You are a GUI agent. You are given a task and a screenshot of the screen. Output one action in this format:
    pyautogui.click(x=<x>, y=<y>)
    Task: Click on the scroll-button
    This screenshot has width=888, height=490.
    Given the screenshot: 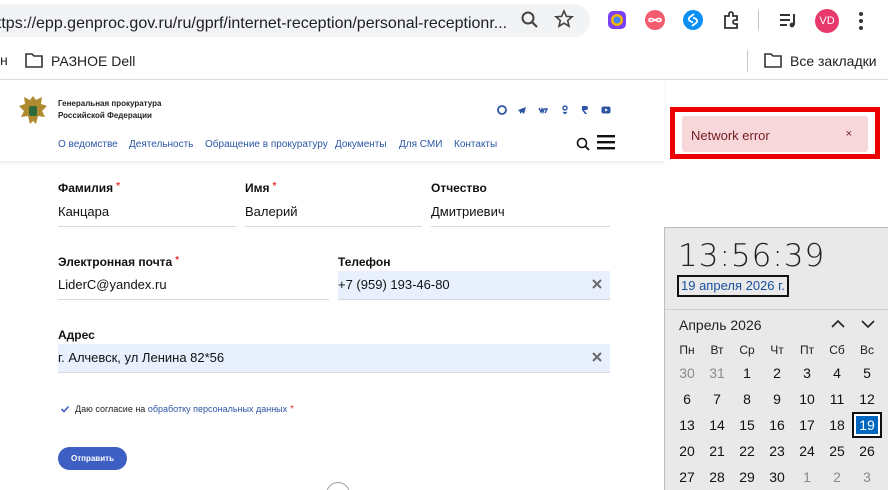 What is the action you would take?
    pyautogui.click(x=338, y=486)
    